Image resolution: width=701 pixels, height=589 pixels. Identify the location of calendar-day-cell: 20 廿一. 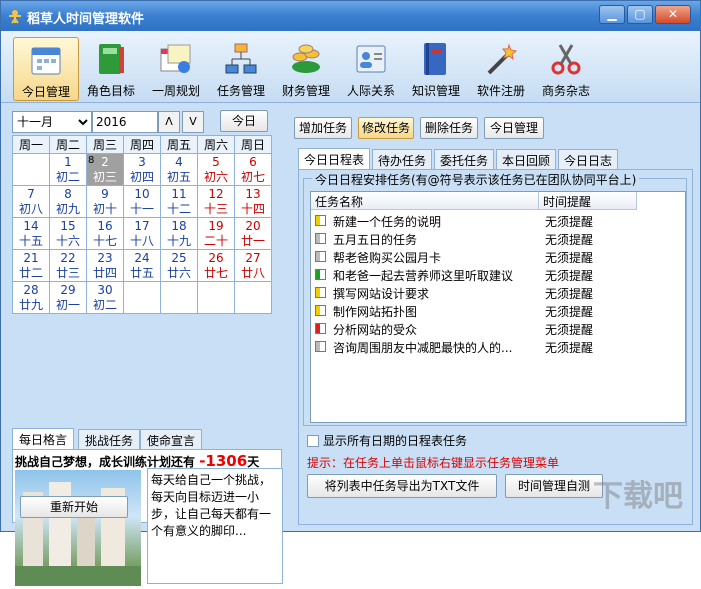
(253, 233).